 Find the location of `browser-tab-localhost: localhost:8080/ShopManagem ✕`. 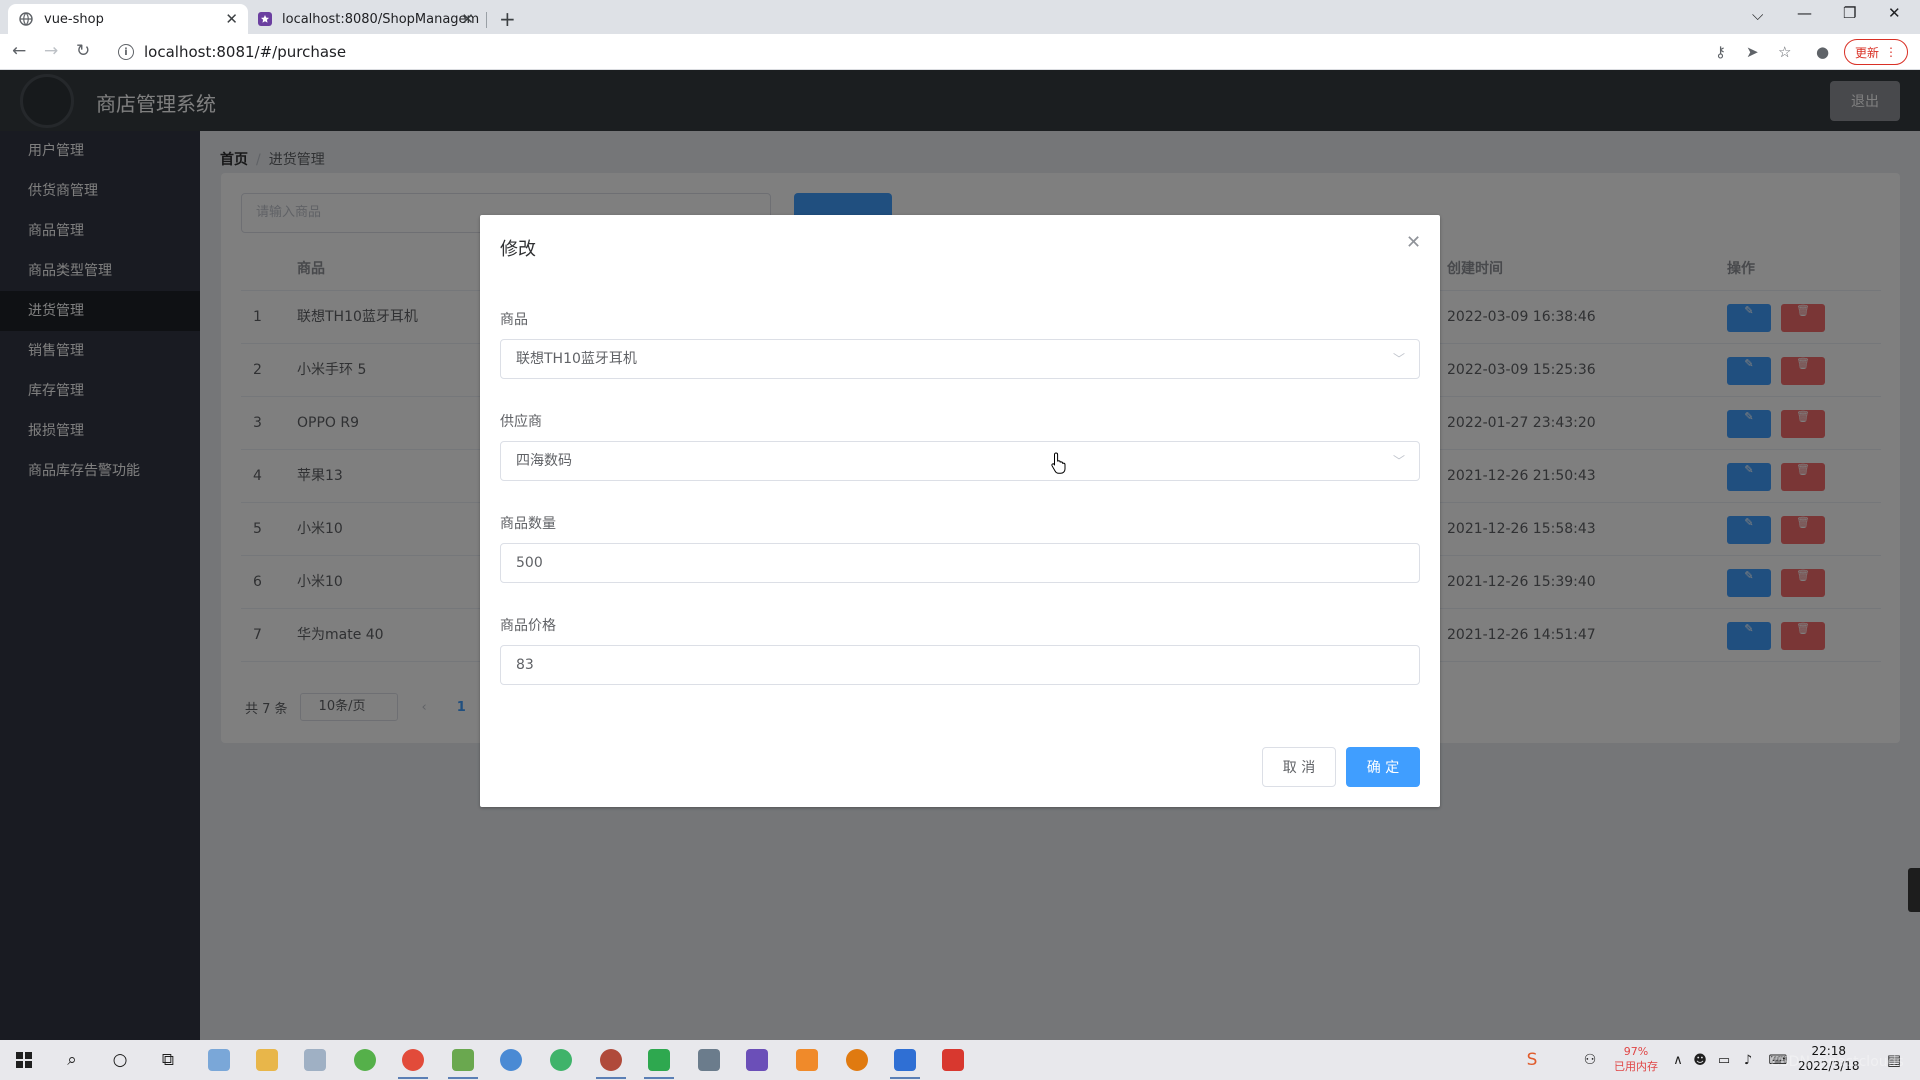

browser-tab-localhost: localhost:8080/ShopManagem ✕ is located at coordinates (366, 19).